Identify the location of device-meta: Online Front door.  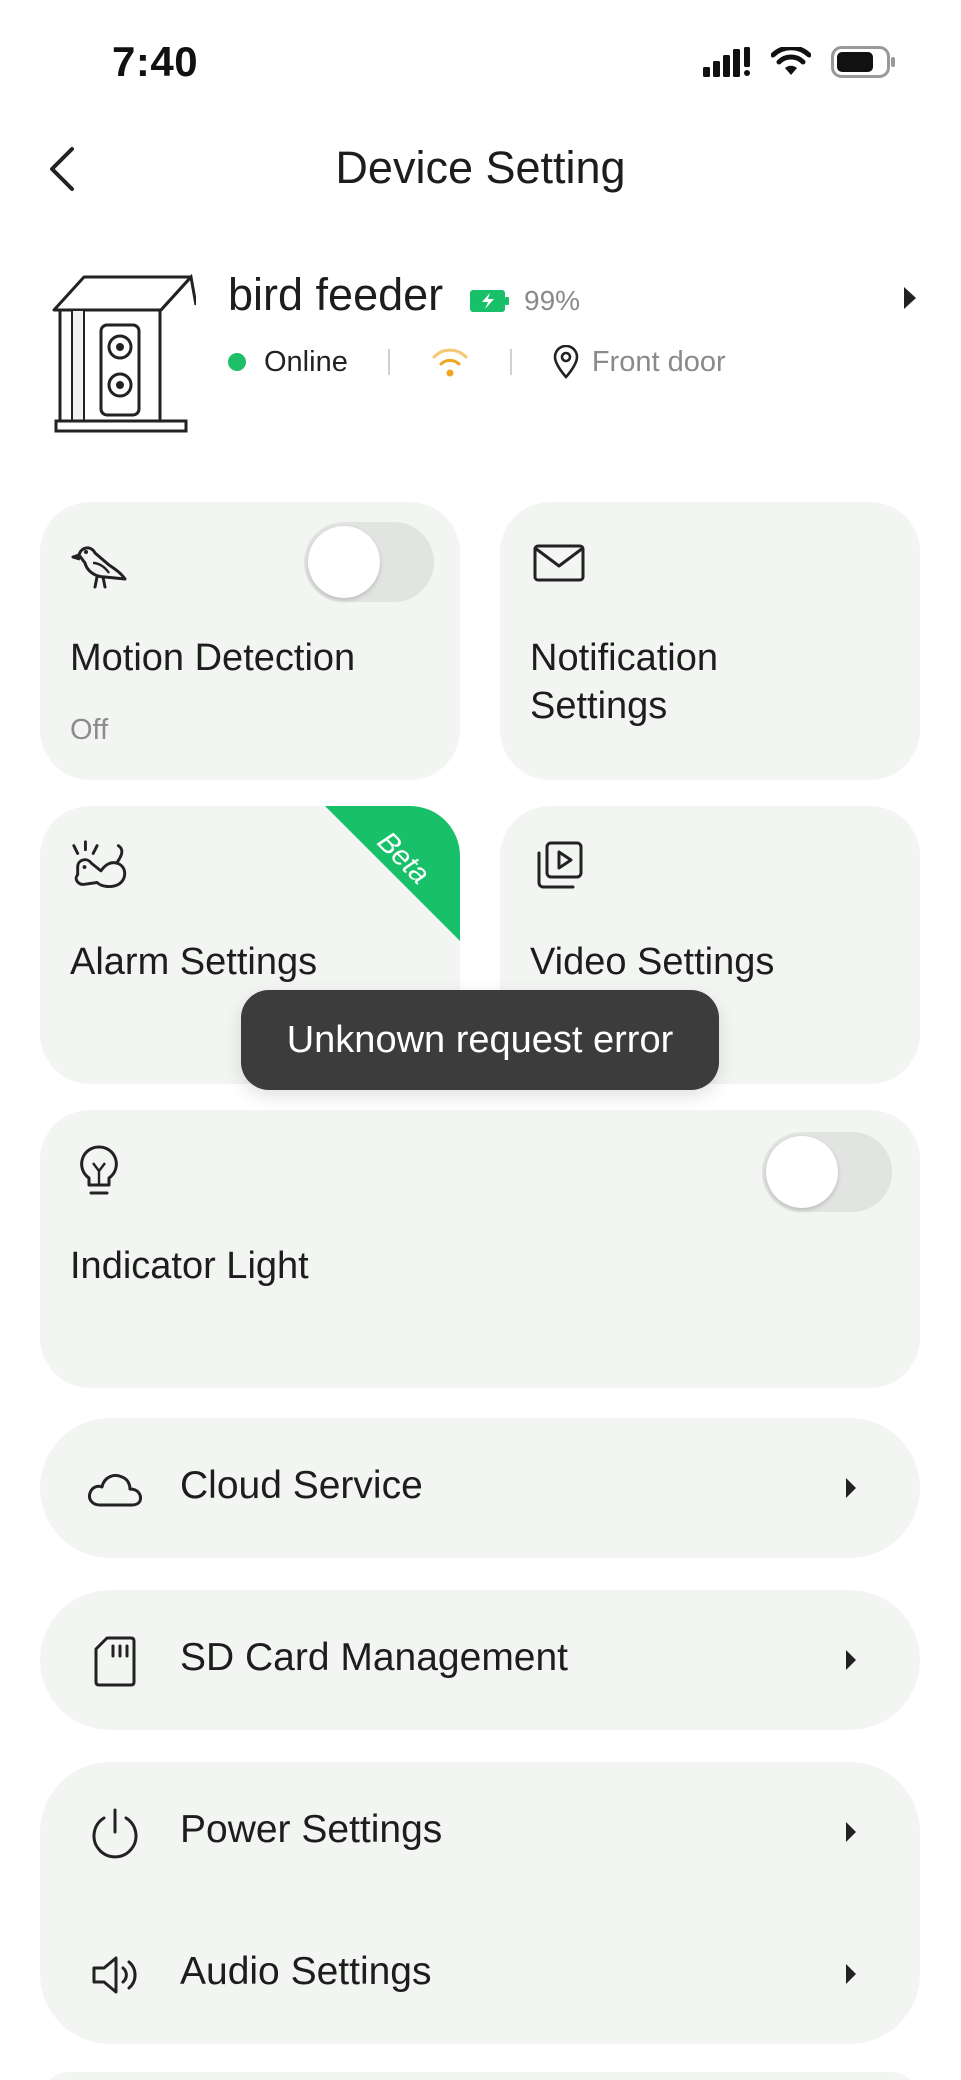
(477, 362).